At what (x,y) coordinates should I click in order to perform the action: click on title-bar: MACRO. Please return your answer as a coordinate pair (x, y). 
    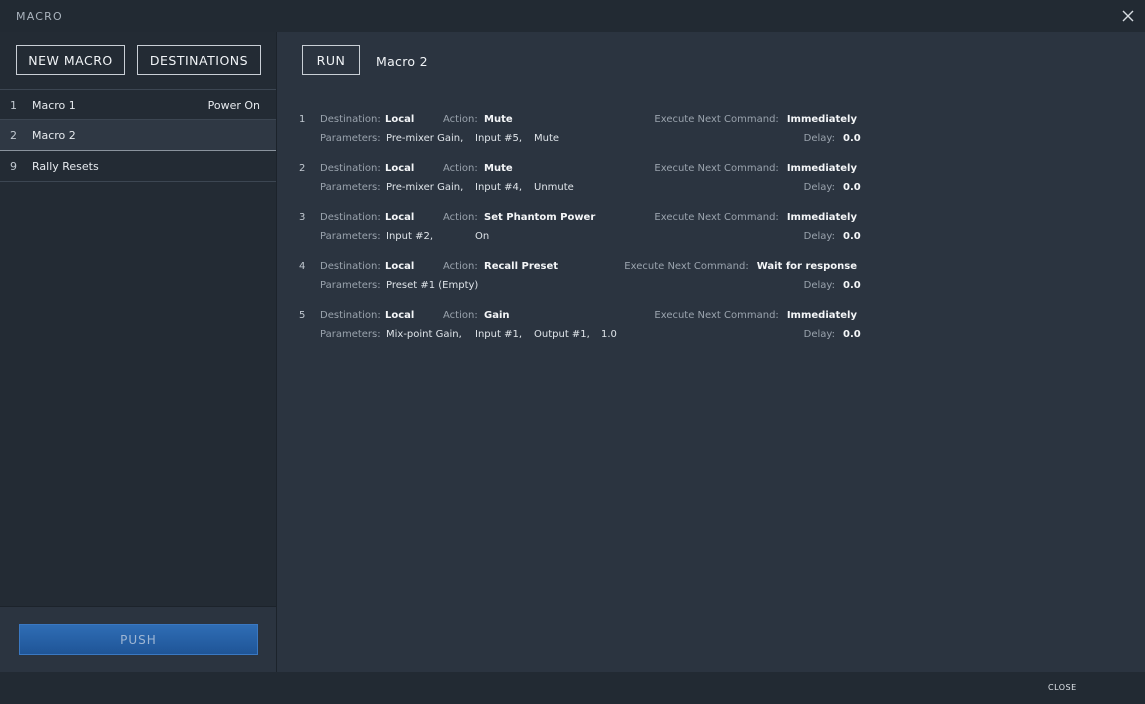
    Looking at the image, I should click on (572, 16).